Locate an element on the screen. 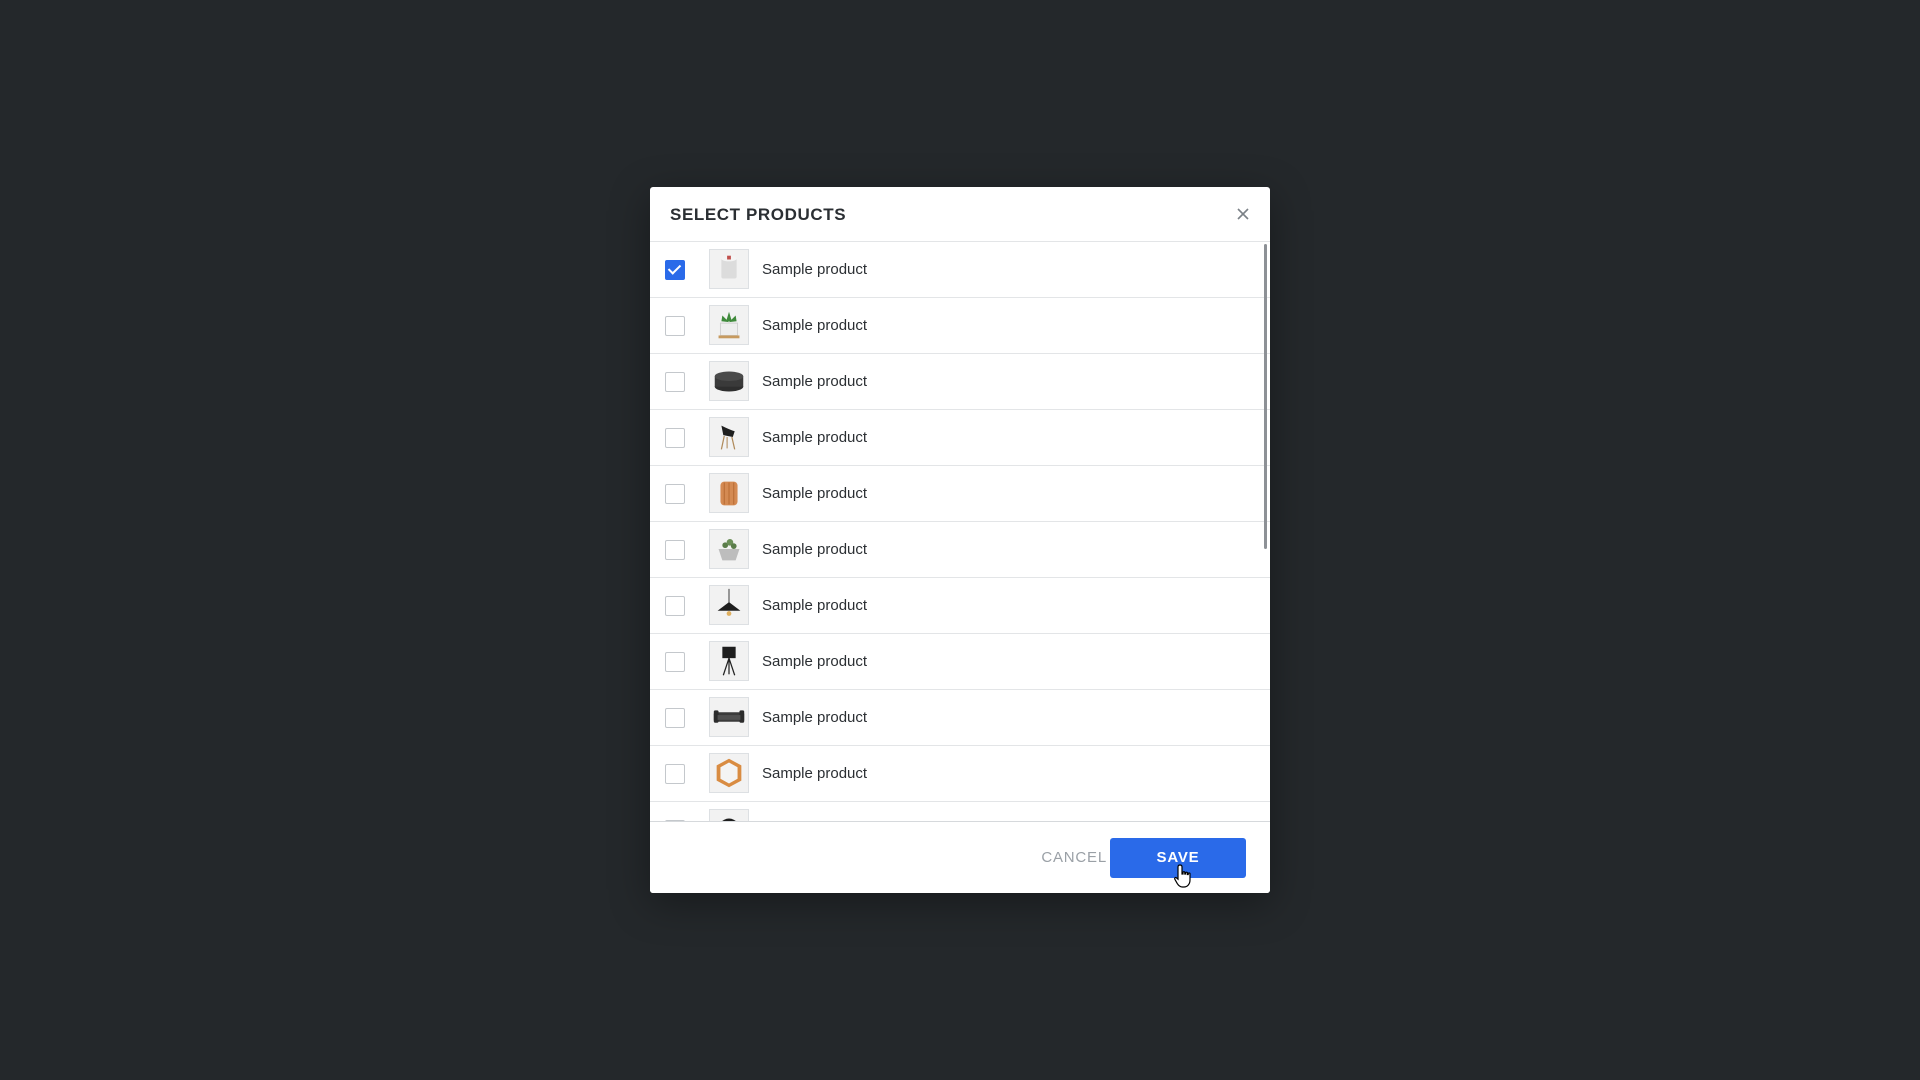 Image resolution: width=1920 pixels, height=1080 pixels. close-icon is located at coordinates (1243, 214).